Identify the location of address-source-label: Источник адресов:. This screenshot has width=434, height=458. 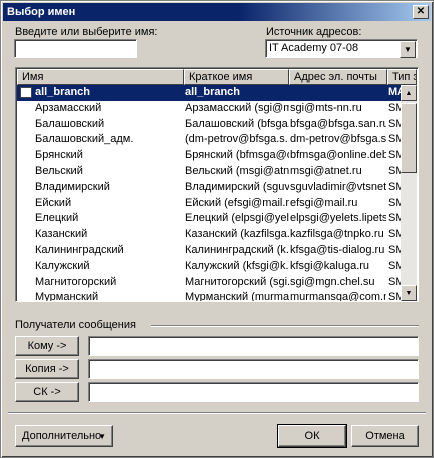
(314, 32).